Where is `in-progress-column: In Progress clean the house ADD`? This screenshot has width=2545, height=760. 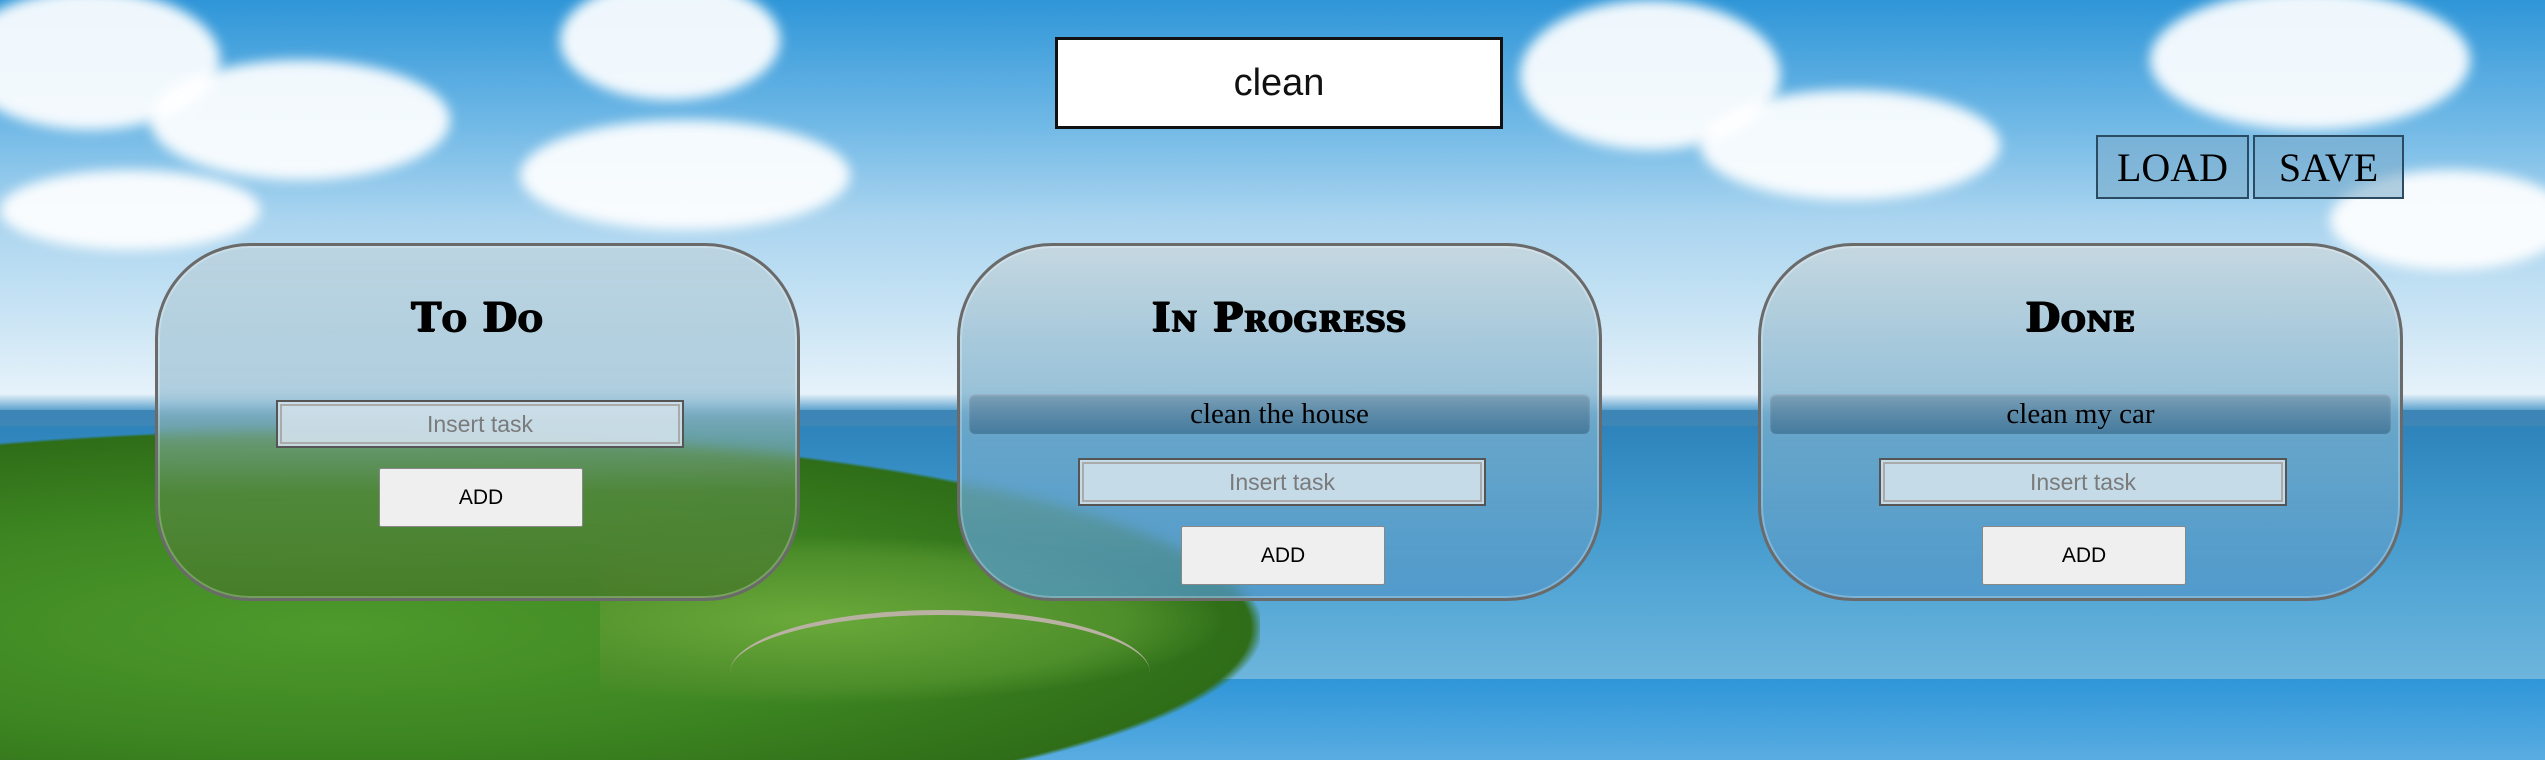 in-progress-column: In Progress clean the house ADD is located at coordinates (1279, 422).